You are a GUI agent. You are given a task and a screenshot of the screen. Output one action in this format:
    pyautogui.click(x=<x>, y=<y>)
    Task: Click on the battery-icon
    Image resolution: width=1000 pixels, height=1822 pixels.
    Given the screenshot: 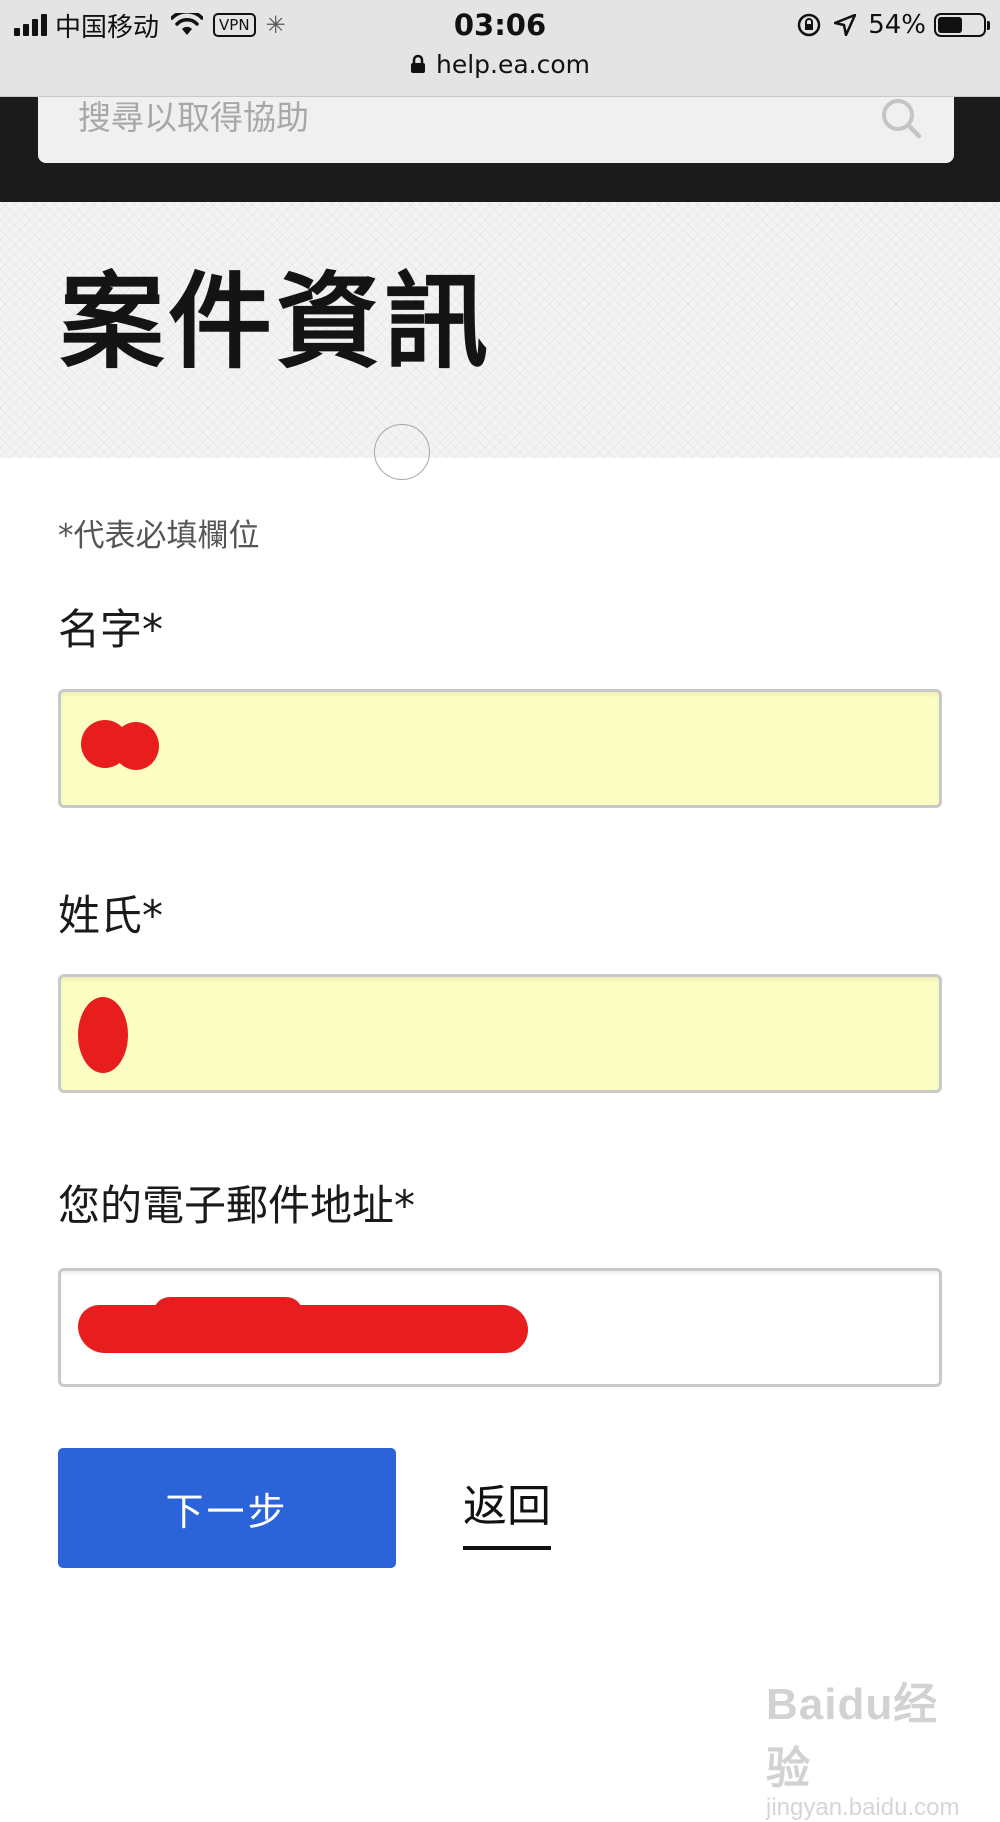 What is the action you would take?
    pyautogui.click(x=962, y=25)
    